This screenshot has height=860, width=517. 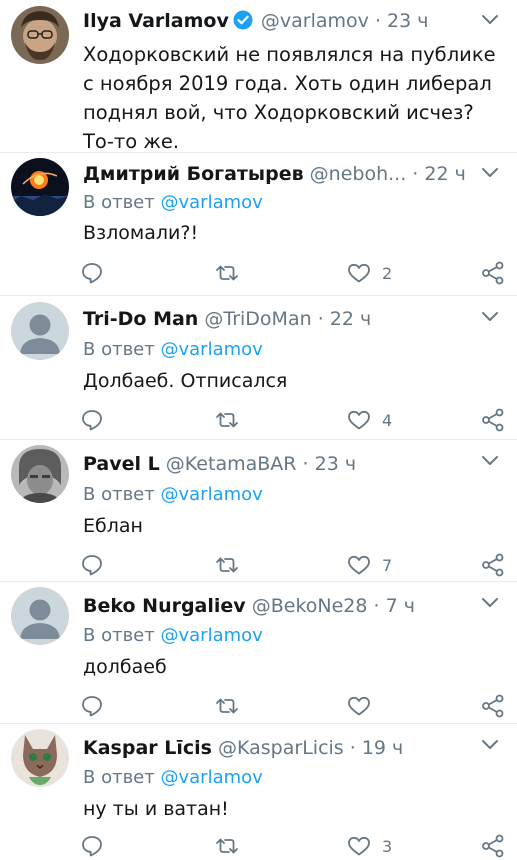 What do you see at coordinates (113, 526) in the screenshot?
I see `tweet-text: Еблан` at bounding box center [113, 526].